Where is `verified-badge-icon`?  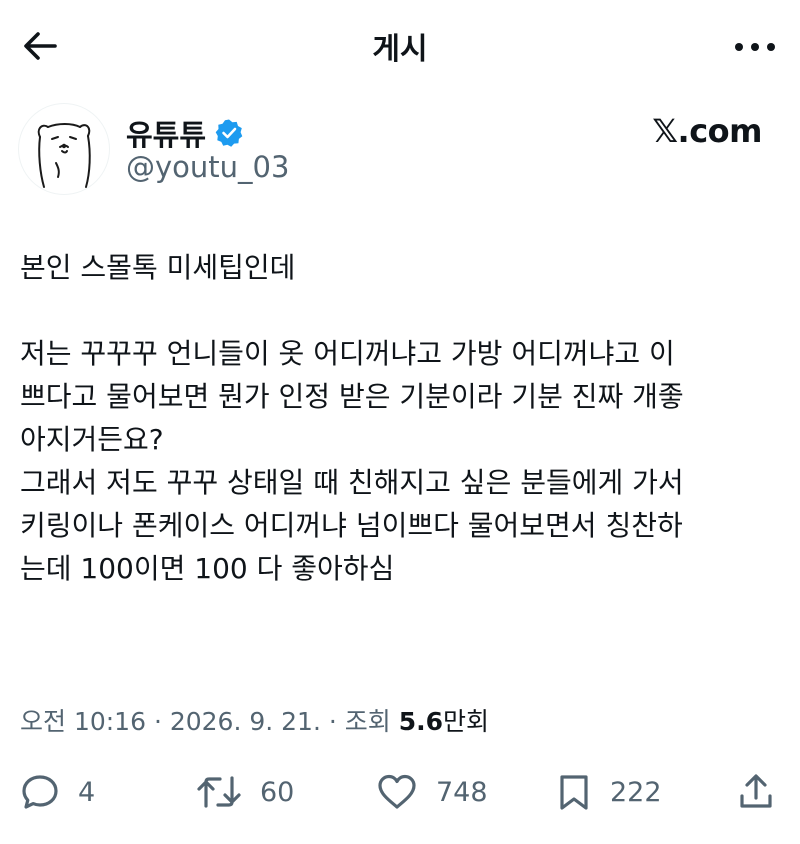
verified-badge-icon is located at coordinates (229, 133).